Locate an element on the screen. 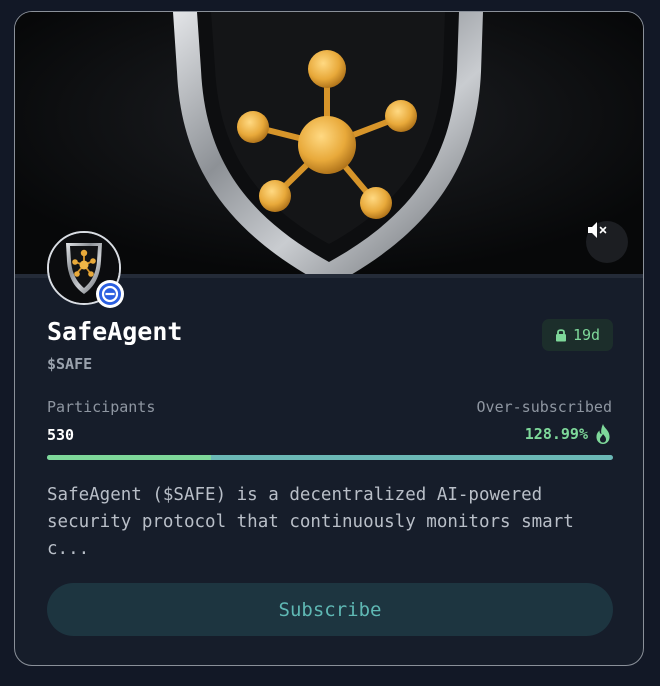 This screenshot has height=686, width=660. token-ticker: $SAFE is located at coordinates (70, 364).